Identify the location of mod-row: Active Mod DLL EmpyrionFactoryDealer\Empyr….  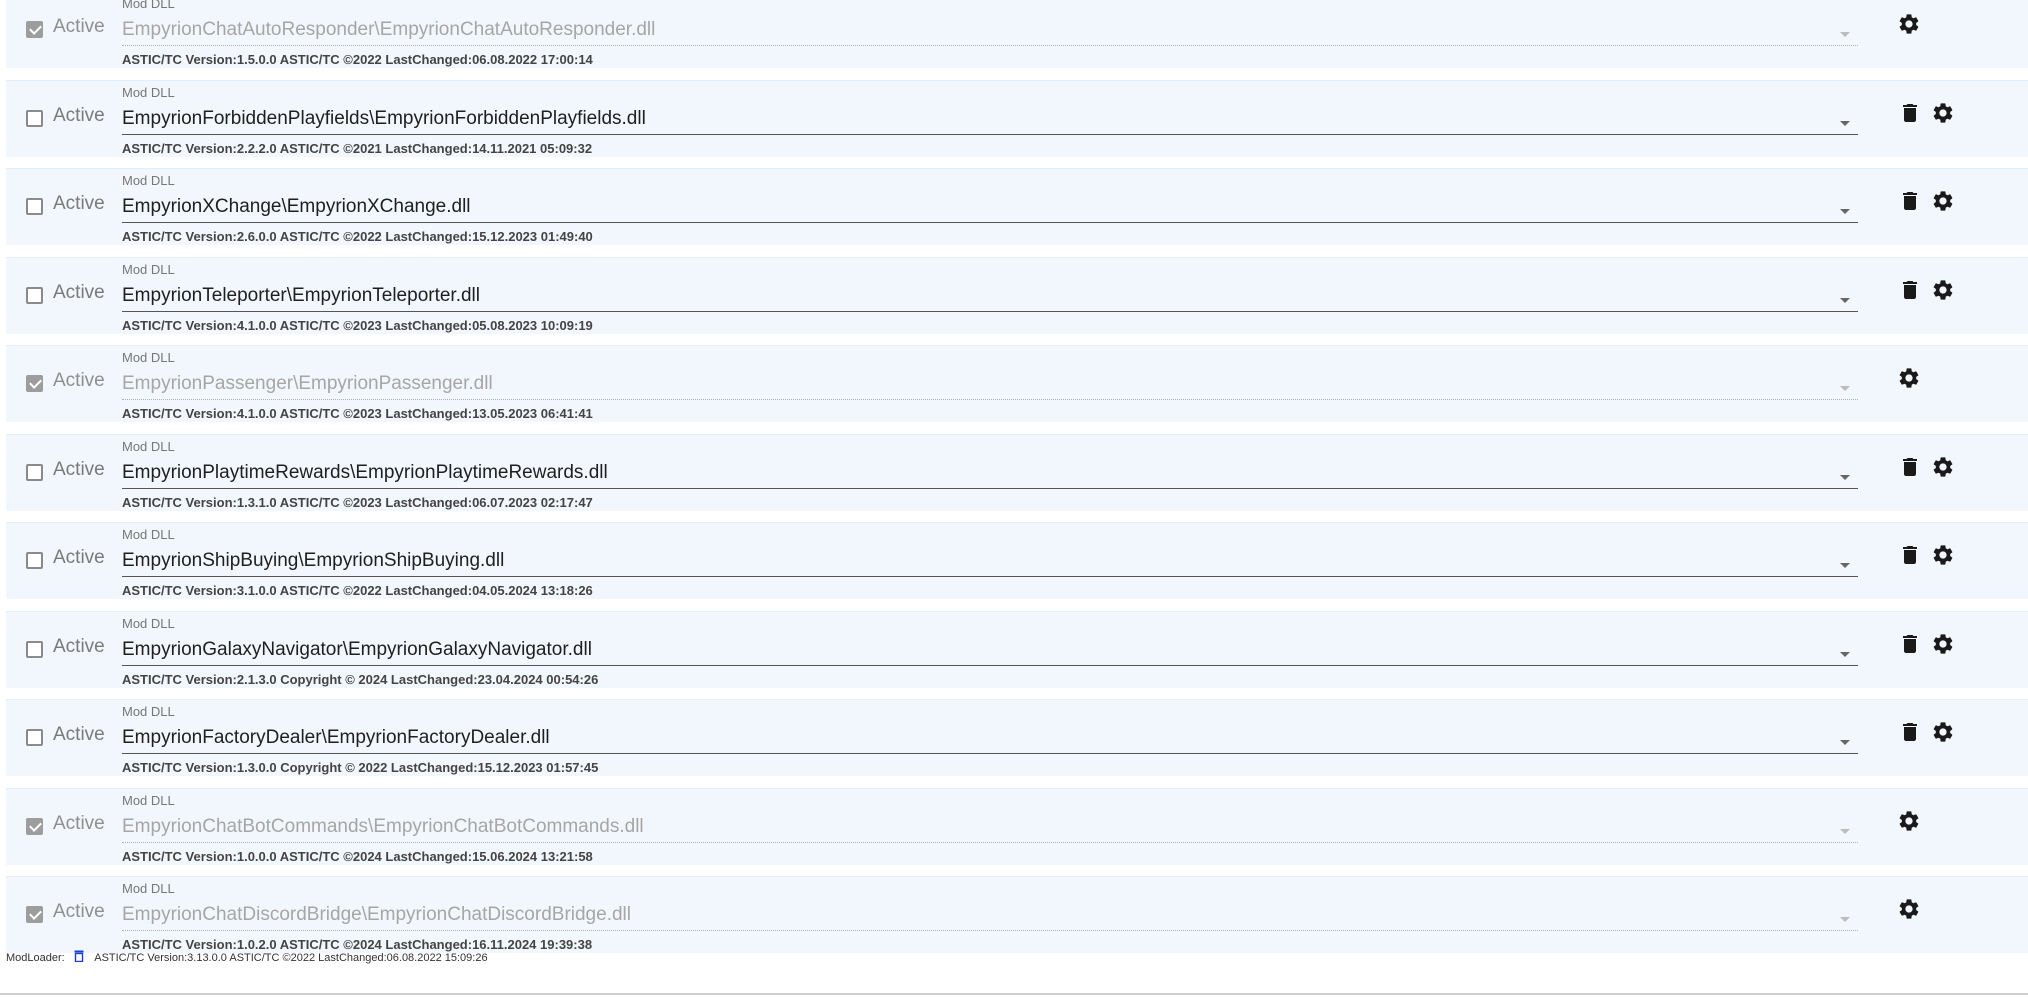
(1017, 737).